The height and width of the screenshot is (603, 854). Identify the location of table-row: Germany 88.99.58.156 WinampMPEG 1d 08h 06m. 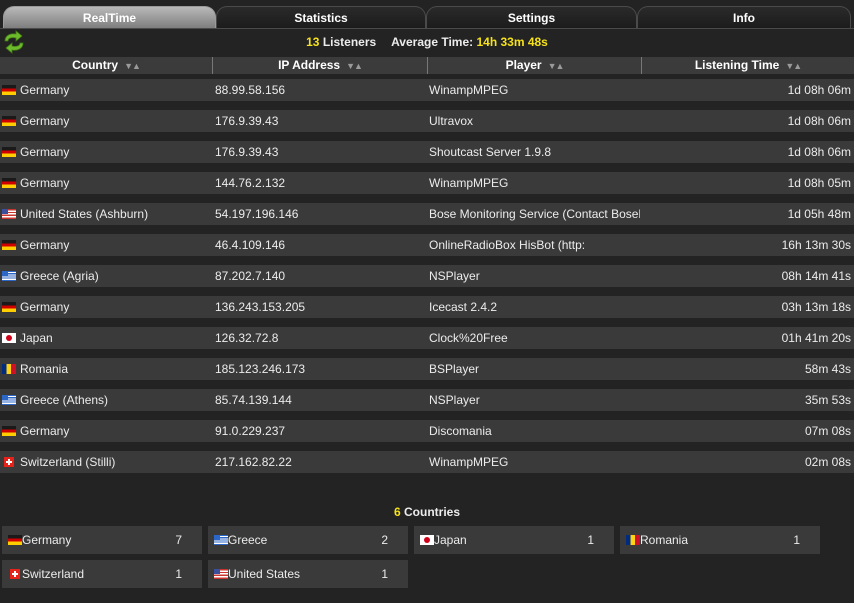
(427, 90).